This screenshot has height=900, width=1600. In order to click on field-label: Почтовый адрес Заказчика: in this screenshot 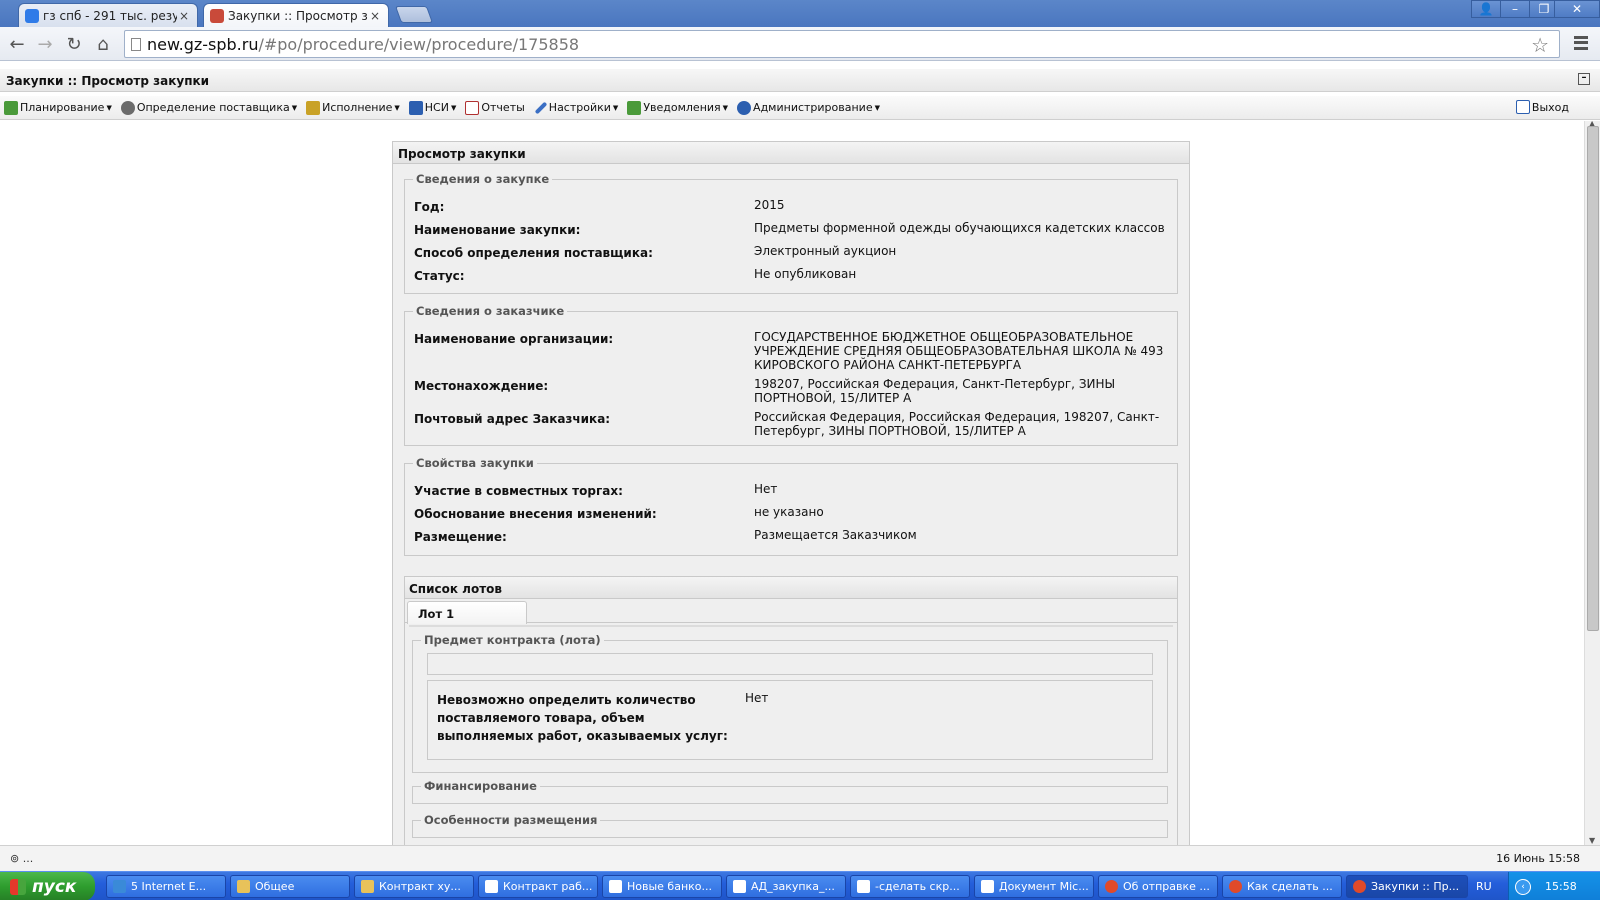, I will do `click(512, 419)`.